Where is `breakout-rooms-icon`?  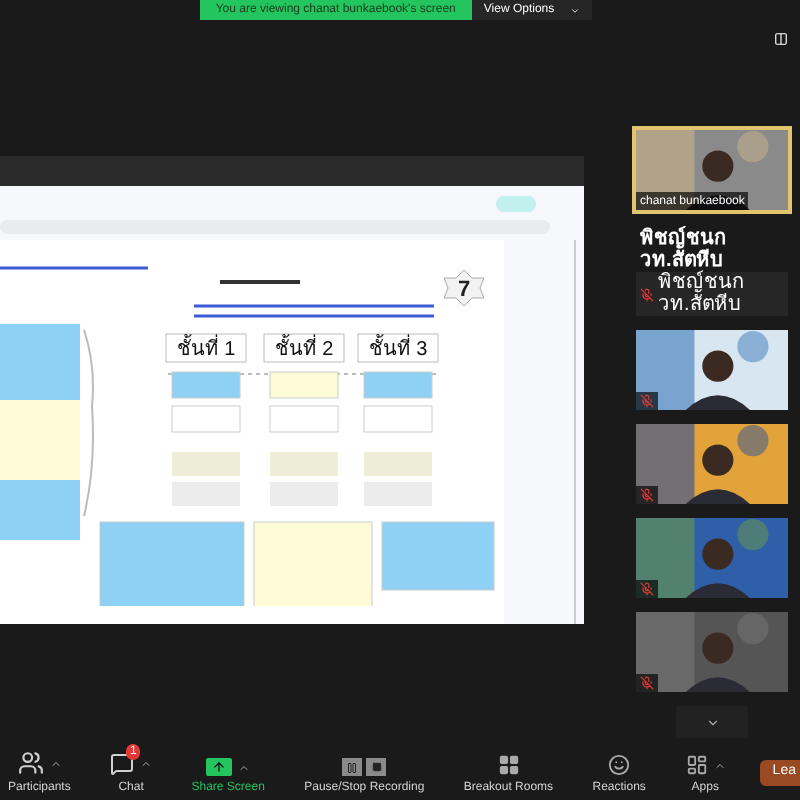 breakout-rooms-icon is located at coordinates (508, 765).